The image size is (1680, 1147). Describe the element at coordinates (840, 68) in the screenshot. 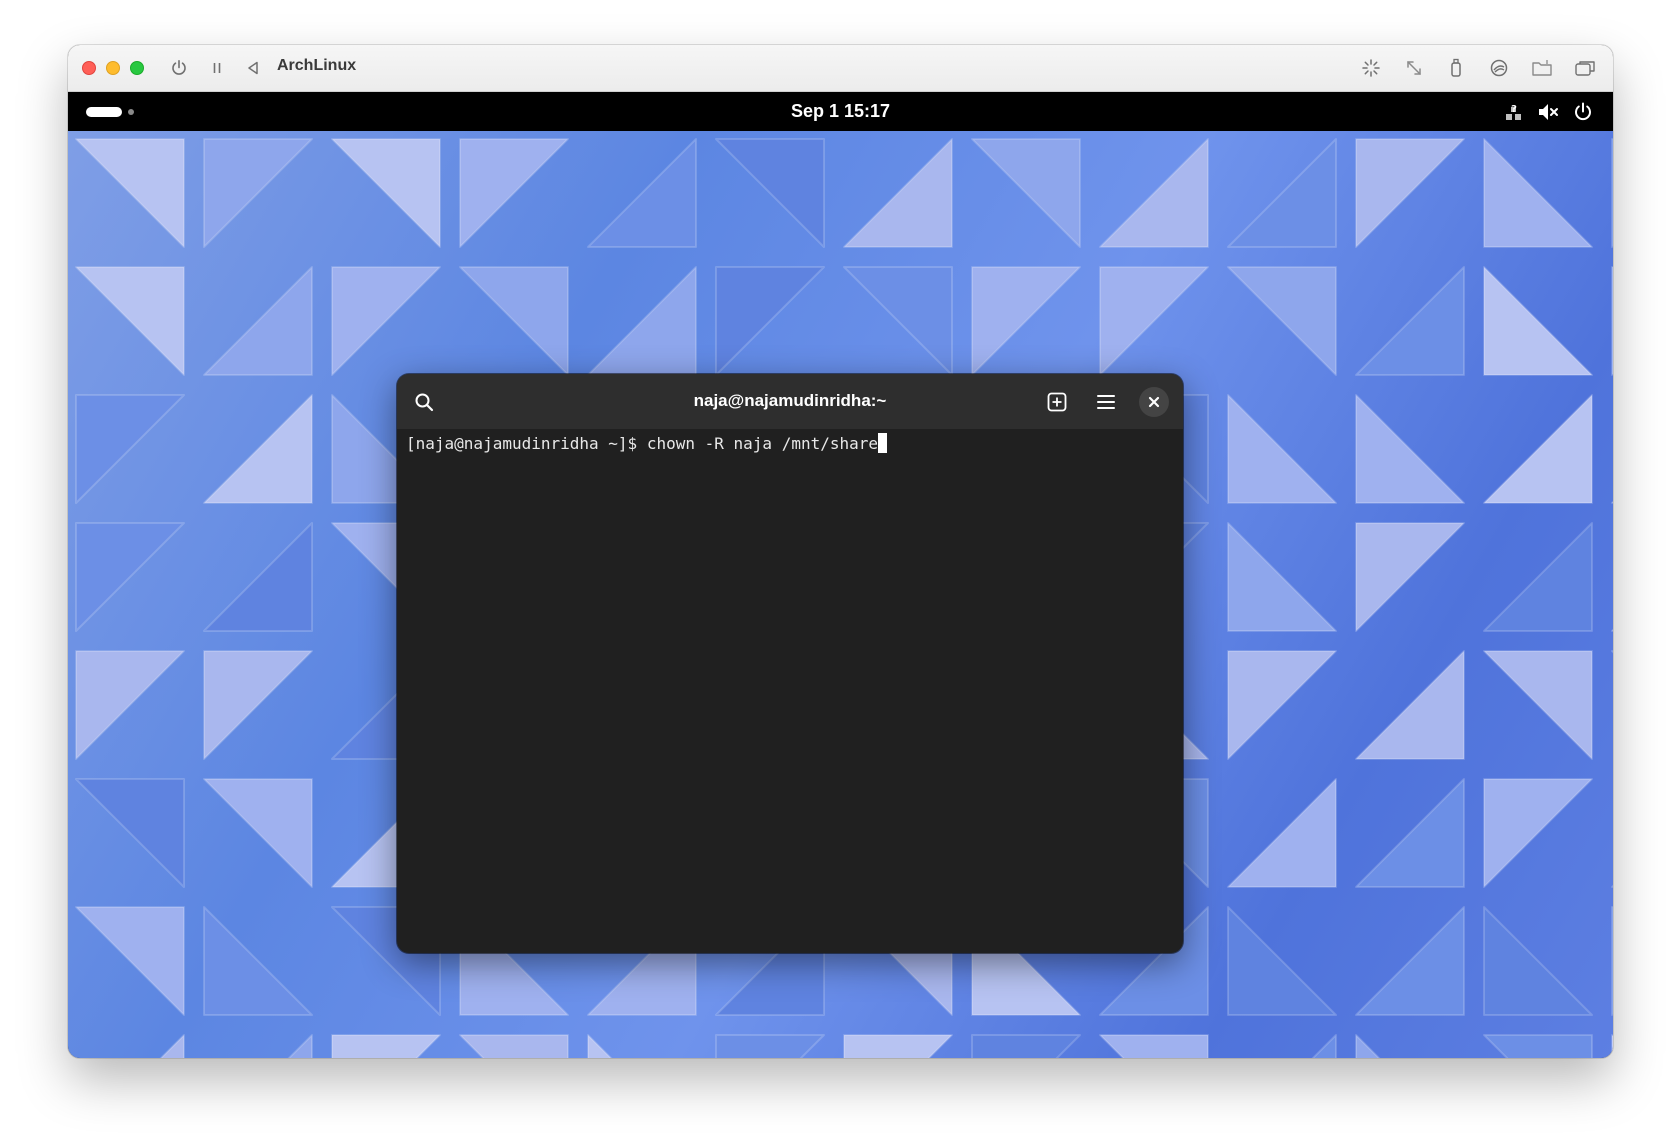

I see `vm-titlebar: ArchLinux` at that location.